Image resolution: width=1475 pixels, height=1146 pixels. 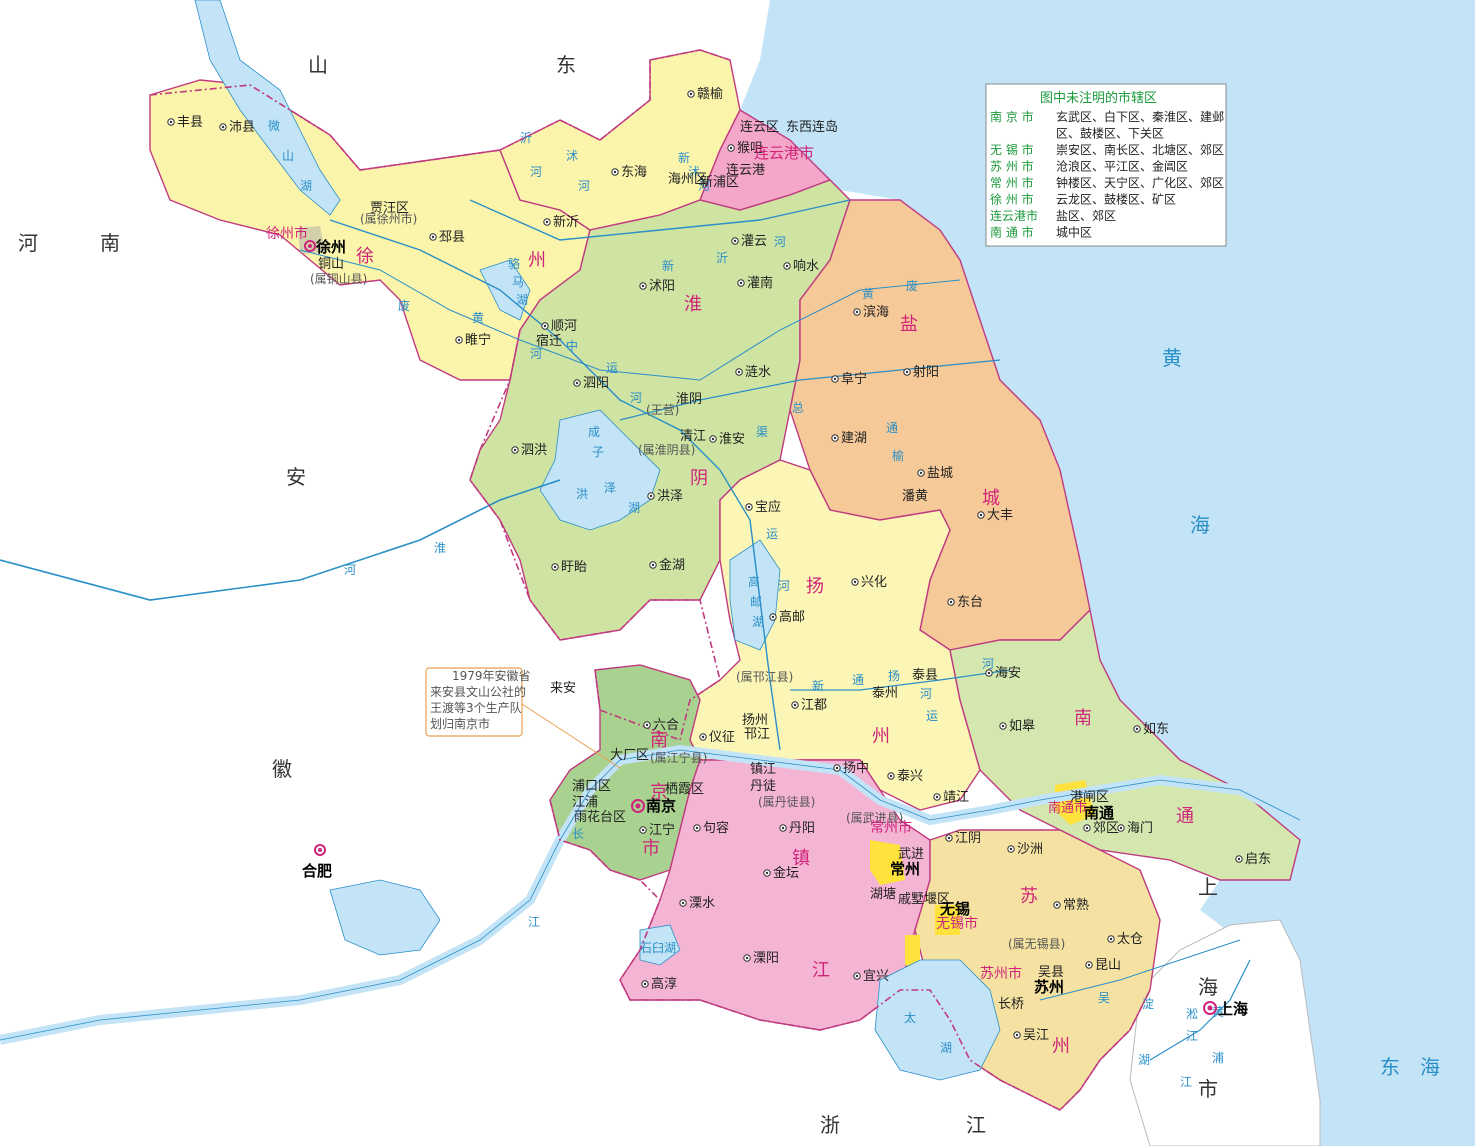 I want to click on city-hefei: 合肥, so click(x=316, y=871).